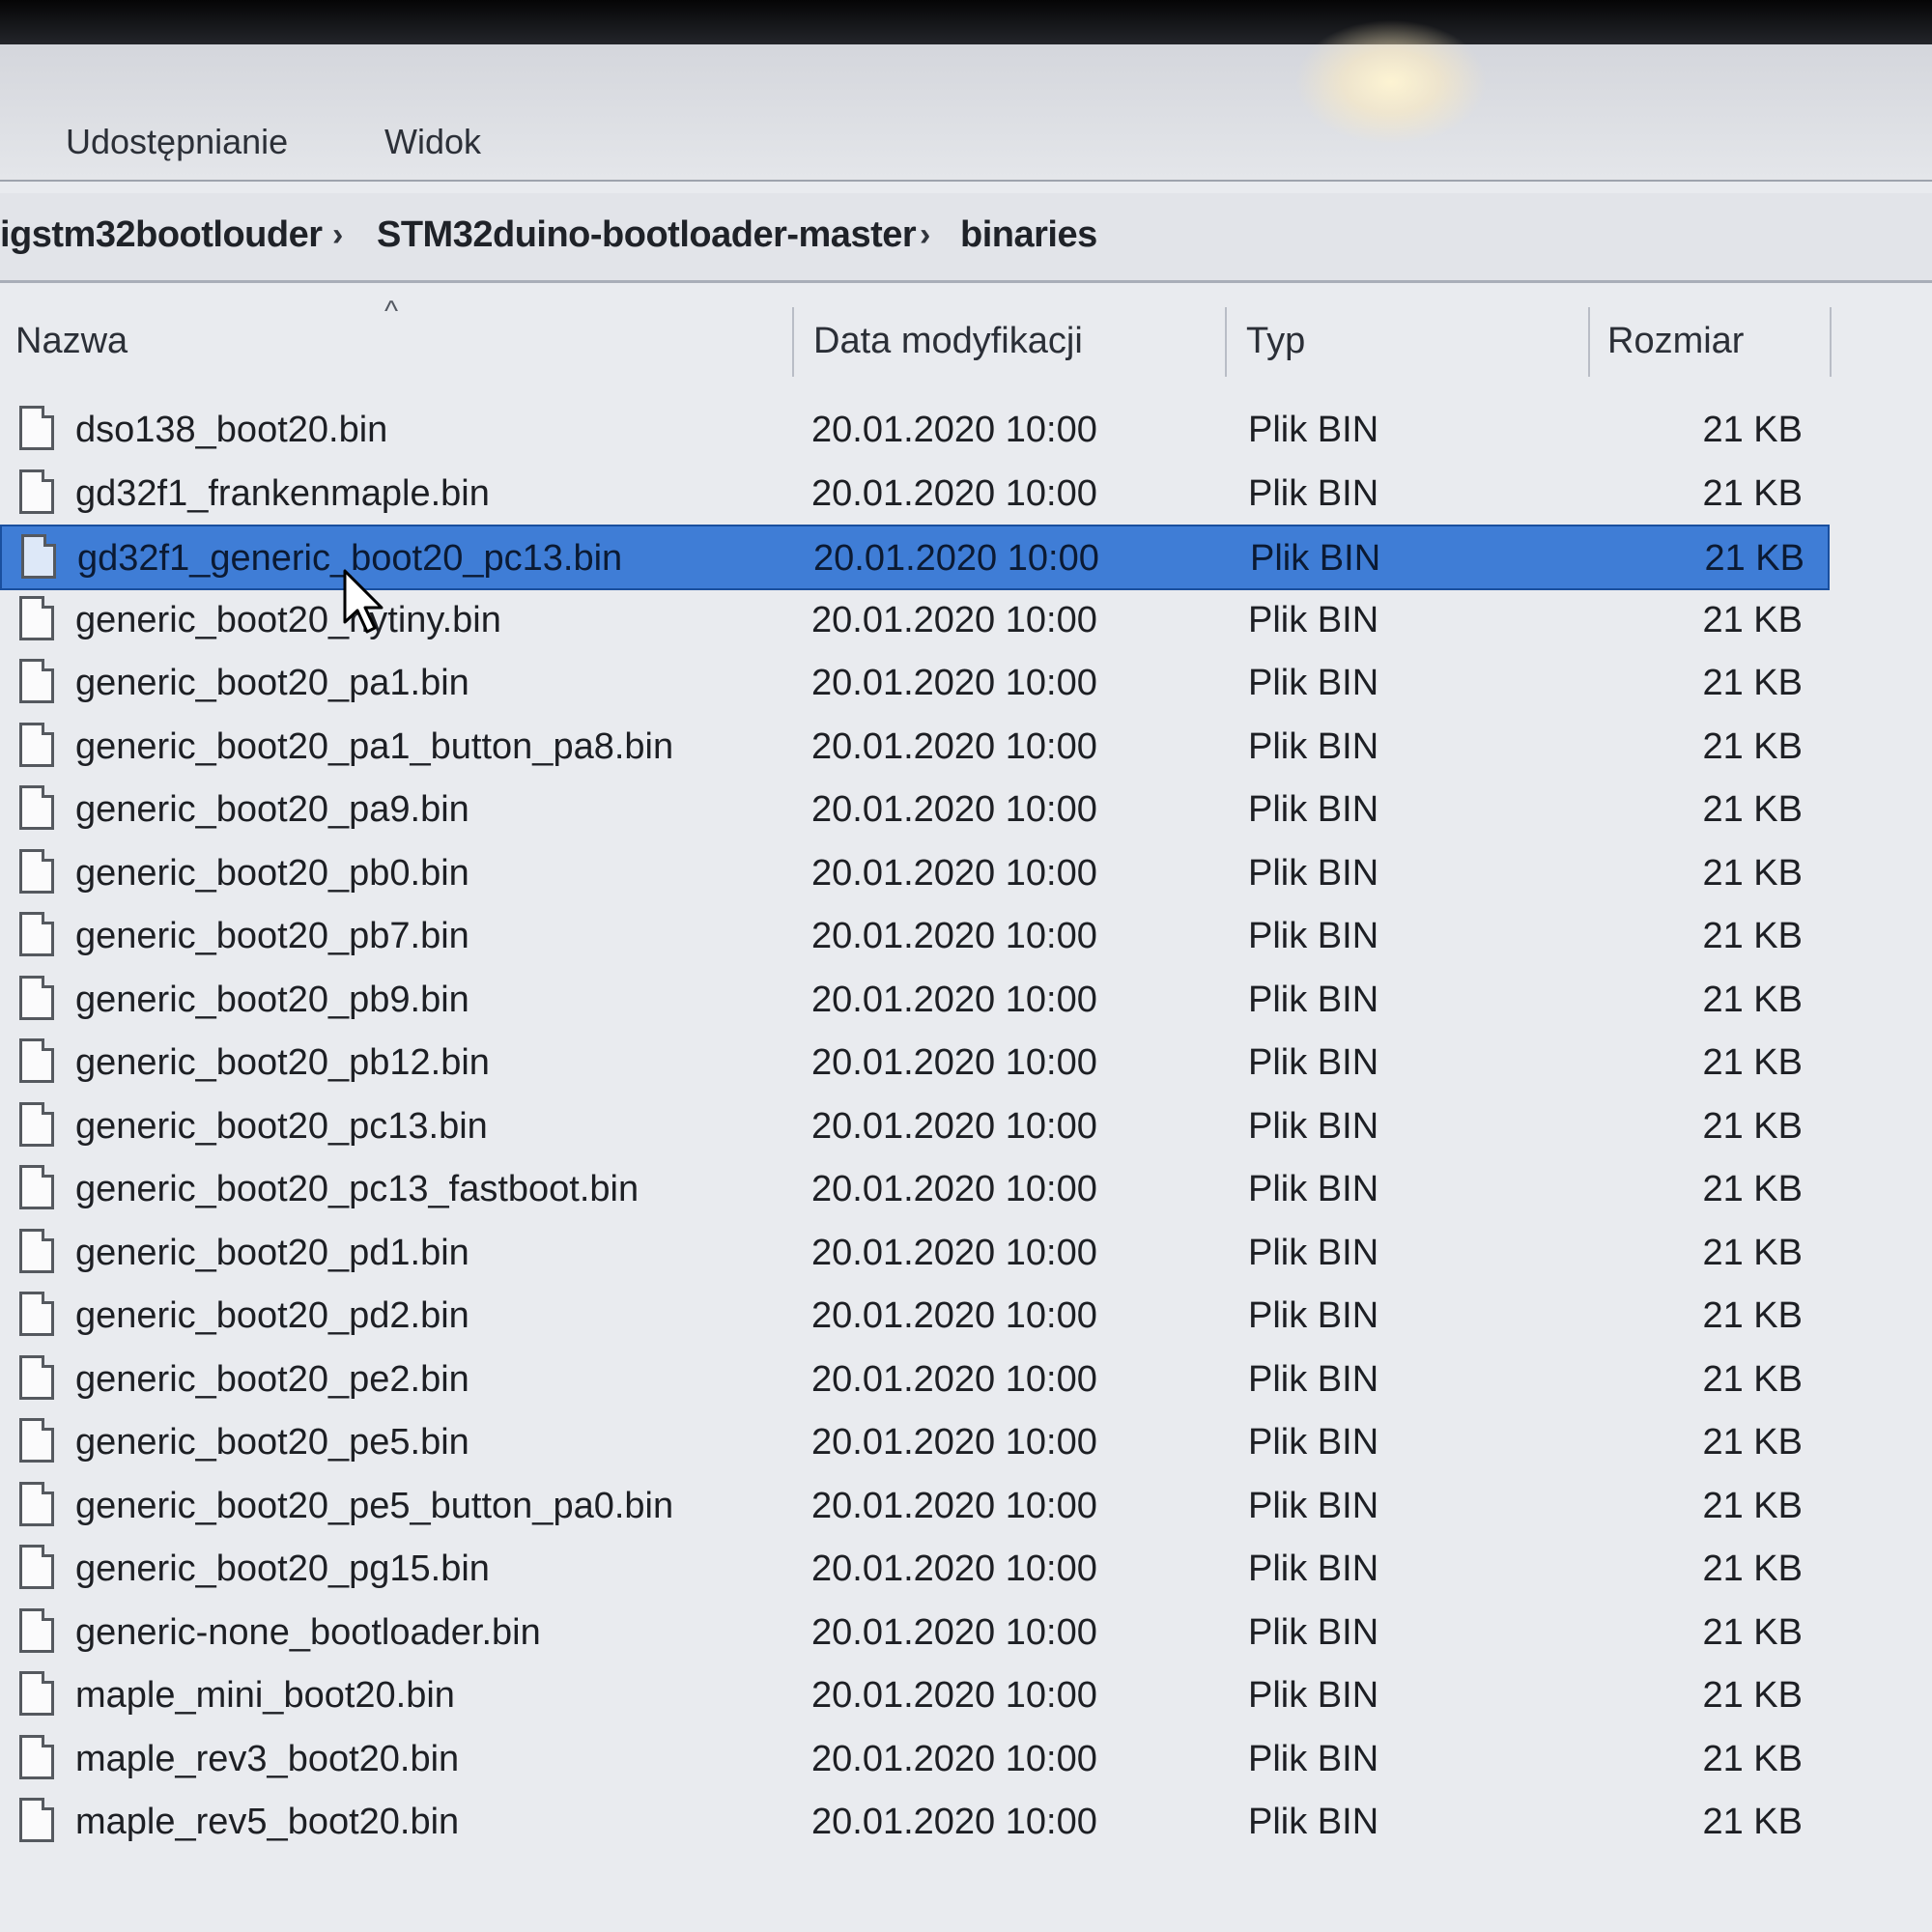 The width and height of the screenshot is (1932, 1932). I want to click on file-name: generic_boot20_pa9.bin, so click(272, 809).